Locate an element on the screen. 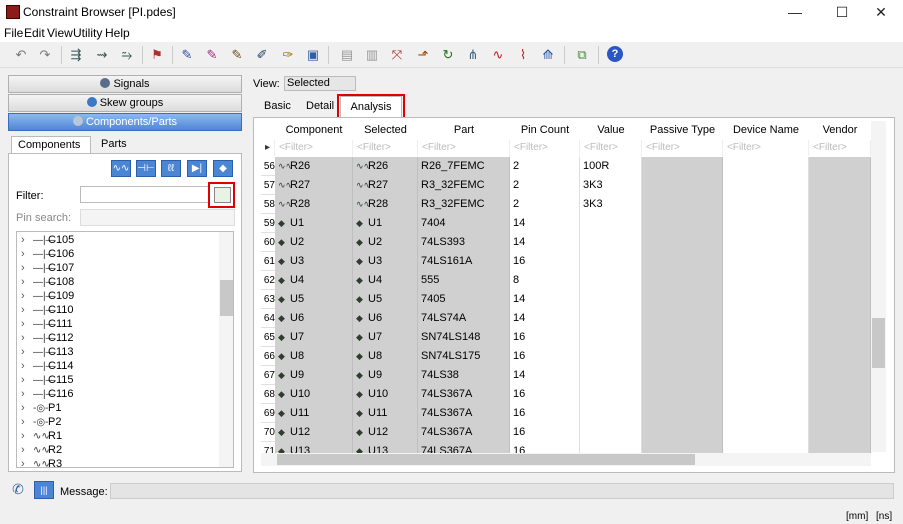 The height and width of the screenshot is (524, 903). table-row: 70 ◆ U12 ◆ U12 74LS367A 16 is located at coordinates (566, 432).